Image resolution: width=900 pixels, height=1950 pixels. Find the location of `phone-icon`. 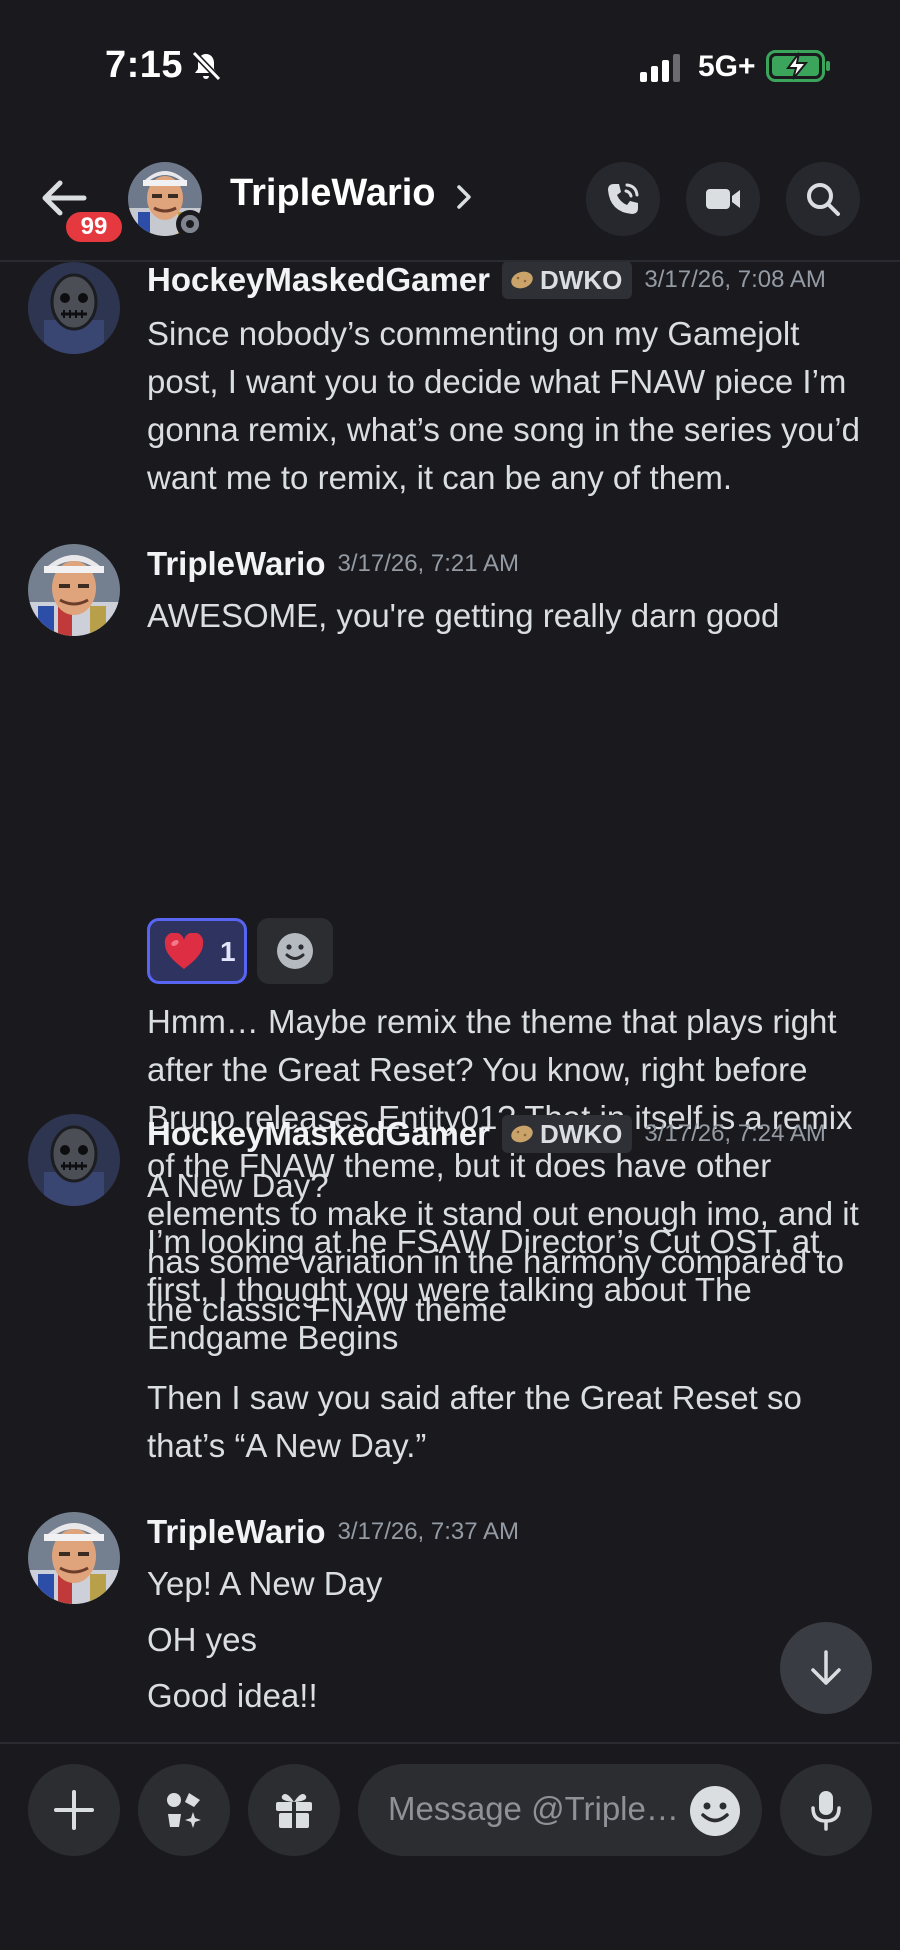

phone-icon is located at coordinates (623, 198).